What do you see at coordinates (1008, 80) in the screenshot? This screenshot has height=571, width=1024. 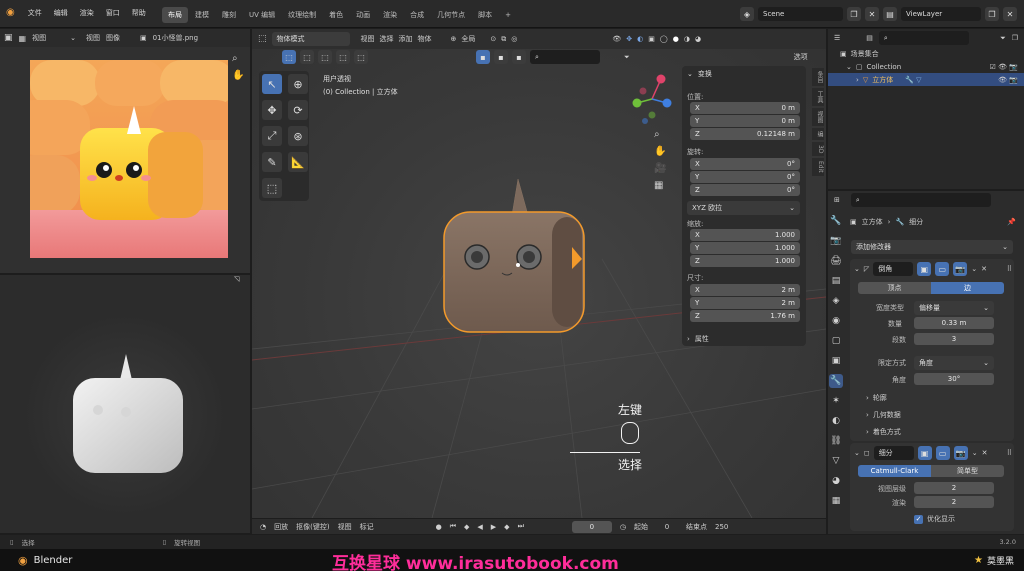 I see `object-visibility-icon: 👁 📷` at bounding box center [1008, 80].